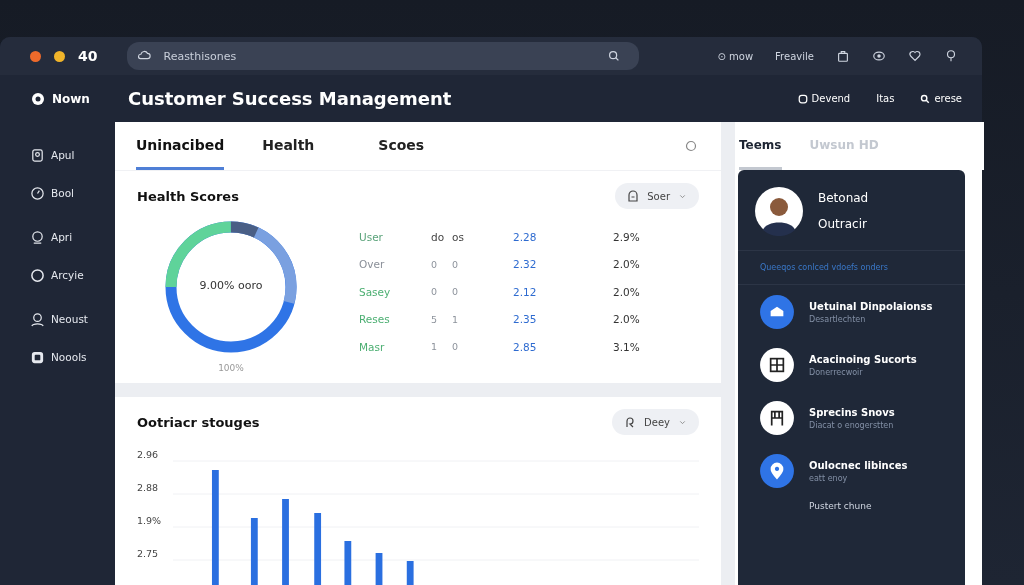  What do you see at coordinates (824, 98) in the screenshot?
I see `header-action: Devend` at bounding box center [824, 98].